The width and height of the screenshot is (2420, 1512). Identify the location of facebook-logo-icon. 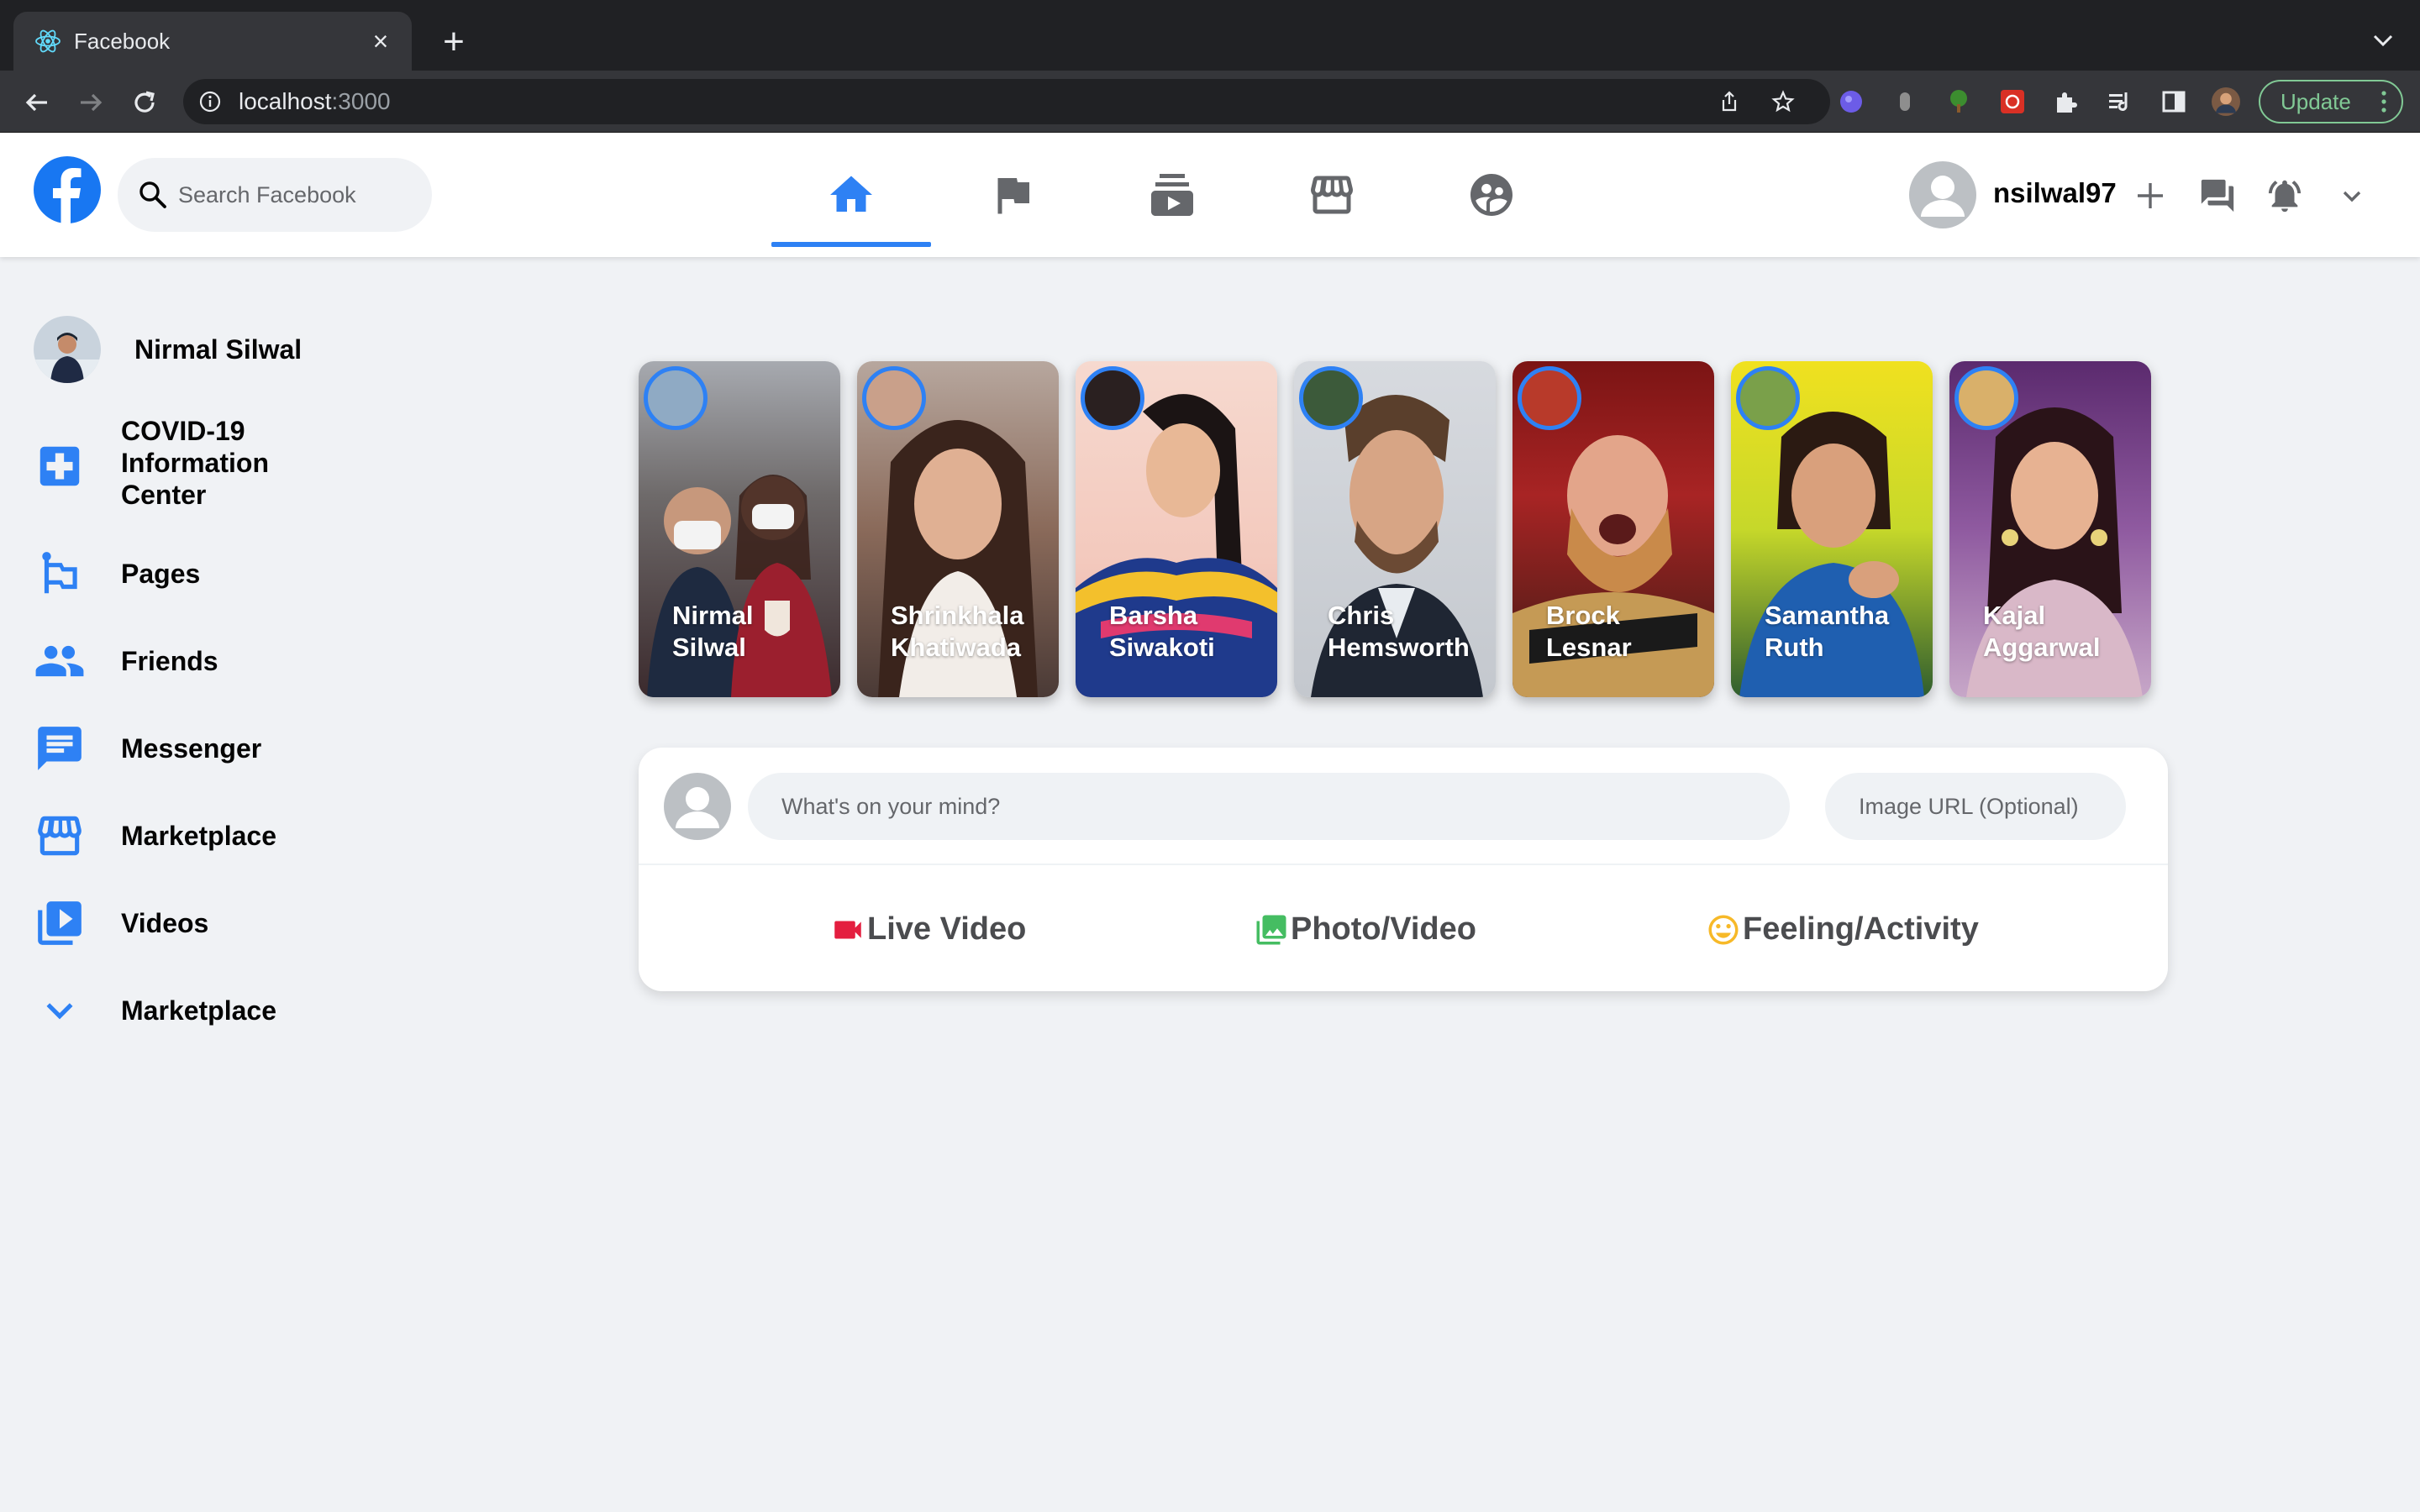
(67, 189).